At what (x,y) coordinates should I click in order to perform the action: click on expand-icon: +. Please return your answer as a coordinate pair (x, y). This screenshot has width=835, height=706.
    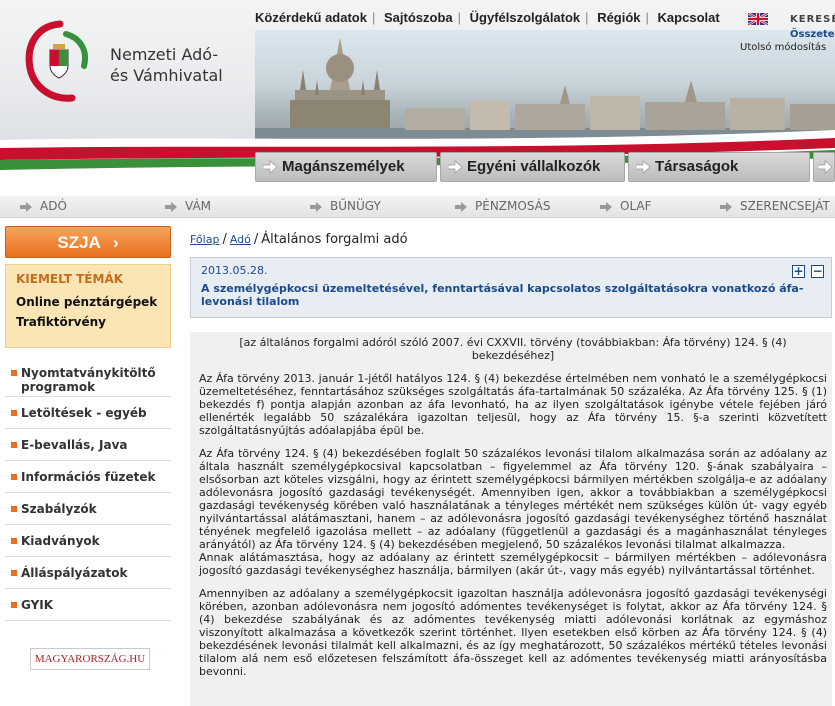
    Looking at the image, I should click on (798, 271).